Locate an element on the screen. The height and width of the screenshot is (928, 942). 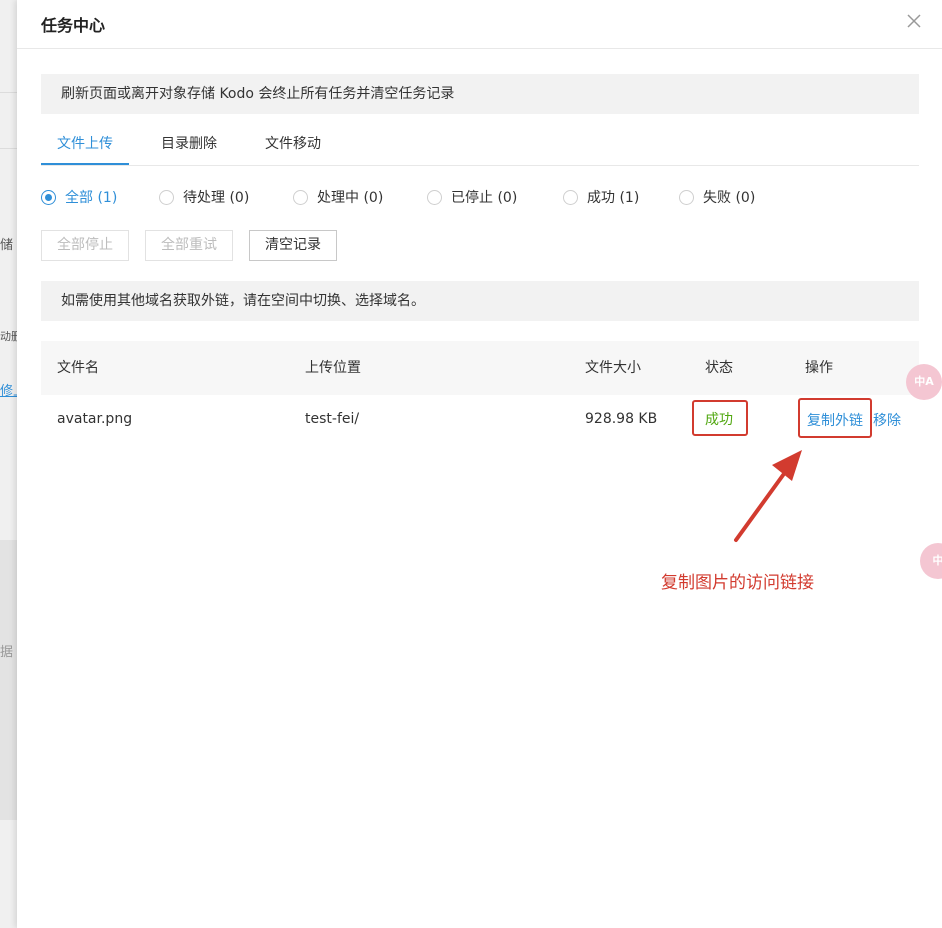
close-icon is located at coordinates (914, 21).